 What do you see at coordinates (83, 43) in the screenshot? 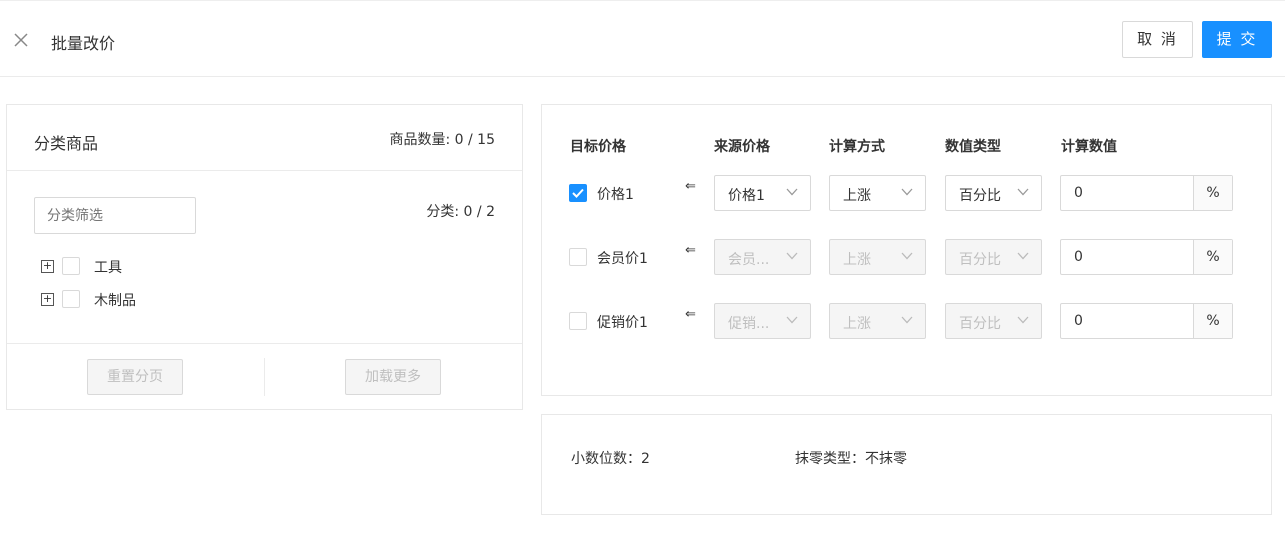
I see `page-title: 批量改价` at bounding box center [83, 43].